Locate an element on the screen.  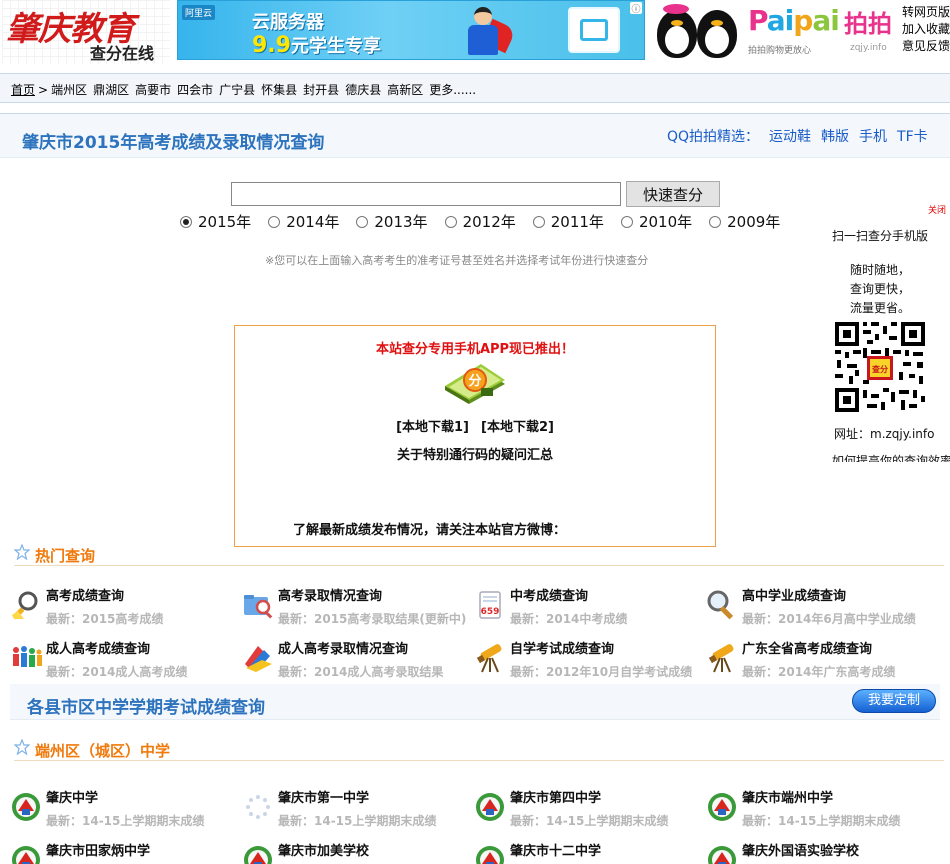
query-item-name: 高中学业成绩查询 is located at coordinates (794, 594).